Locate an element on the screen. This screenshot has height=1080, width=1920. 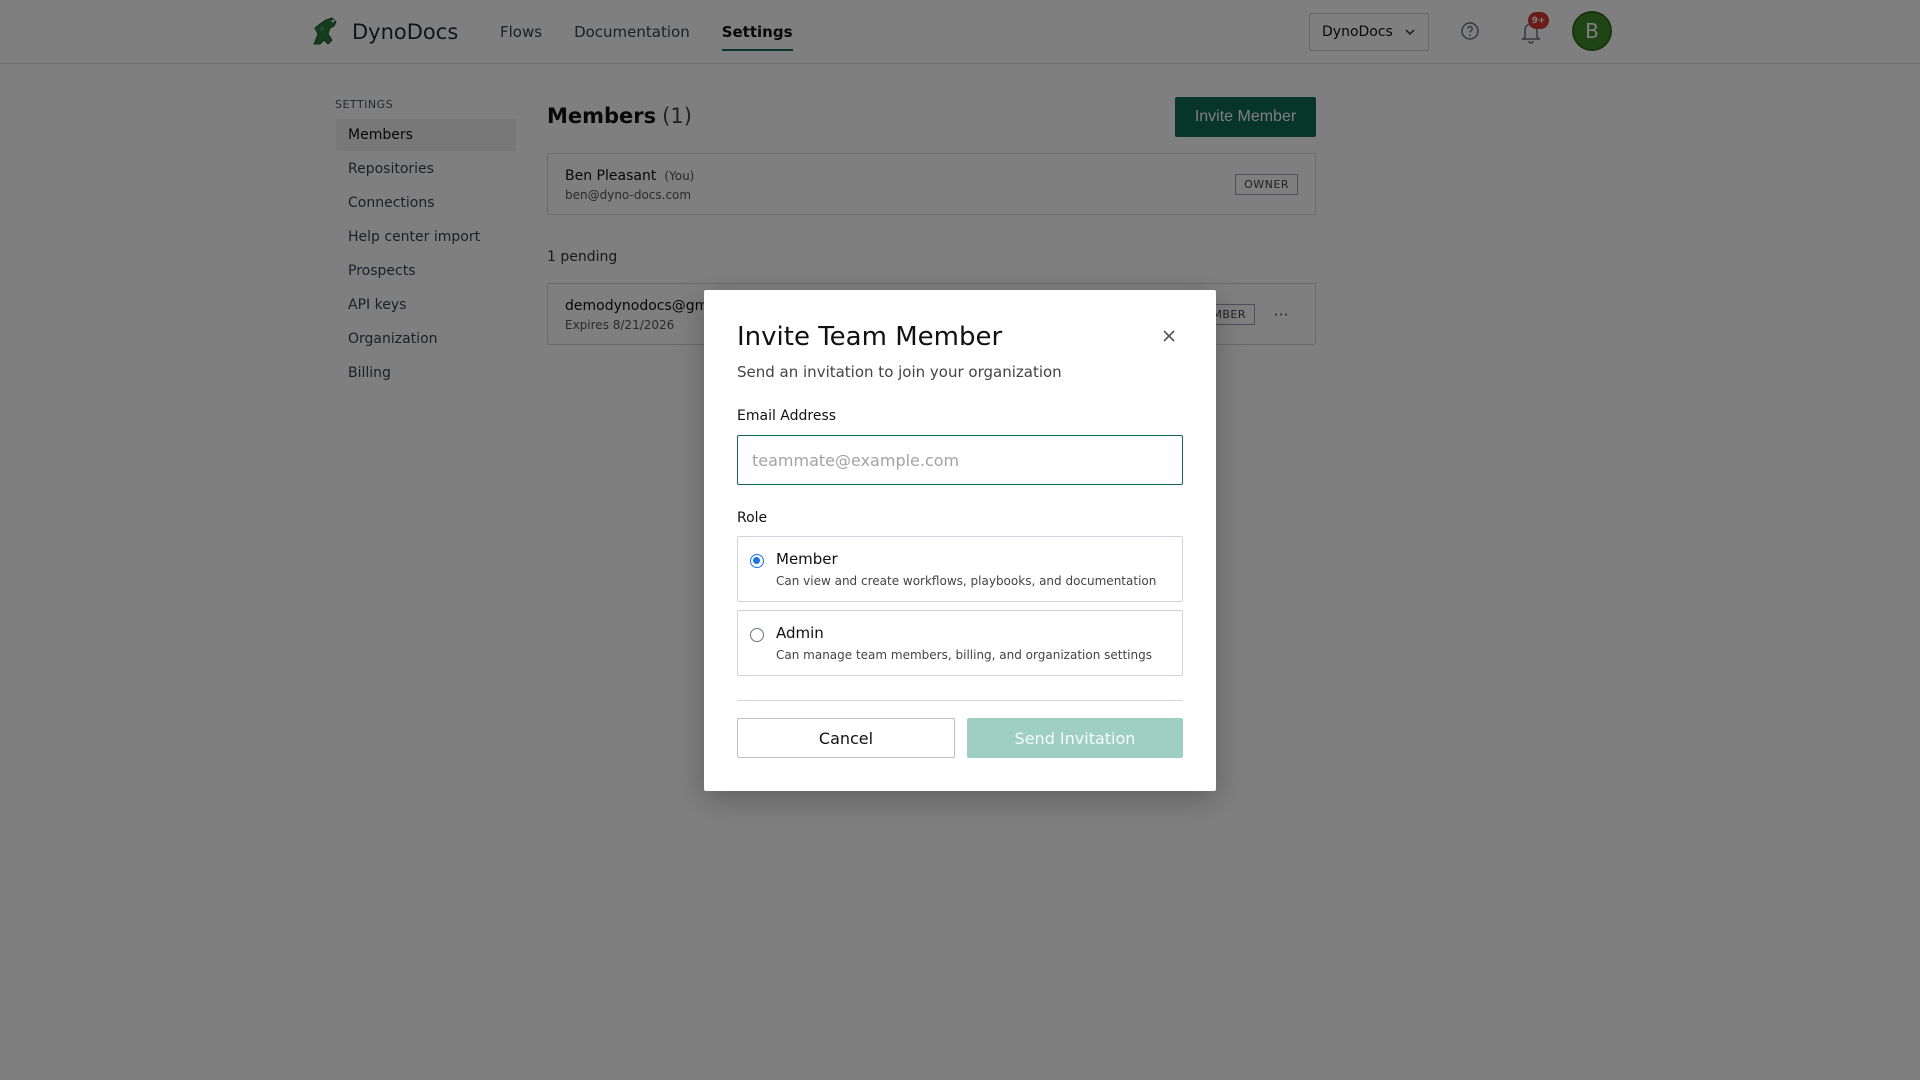
role-label: Role is located at coordinates (752, 518).